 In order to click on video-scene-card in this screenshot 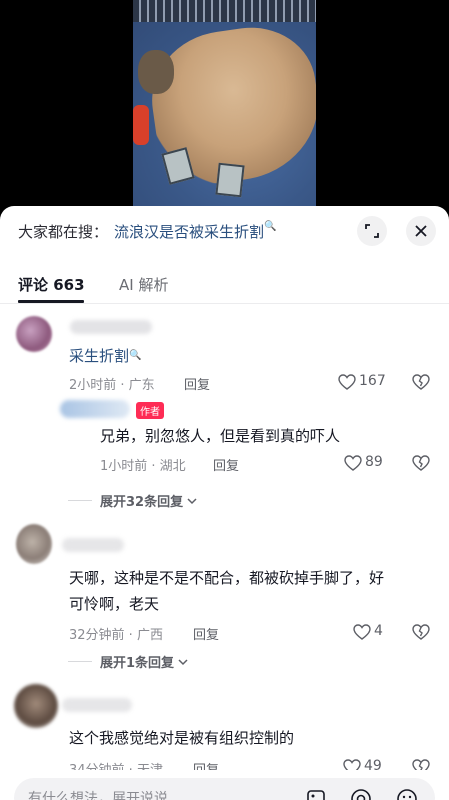, I will do `click(230, 180)`.